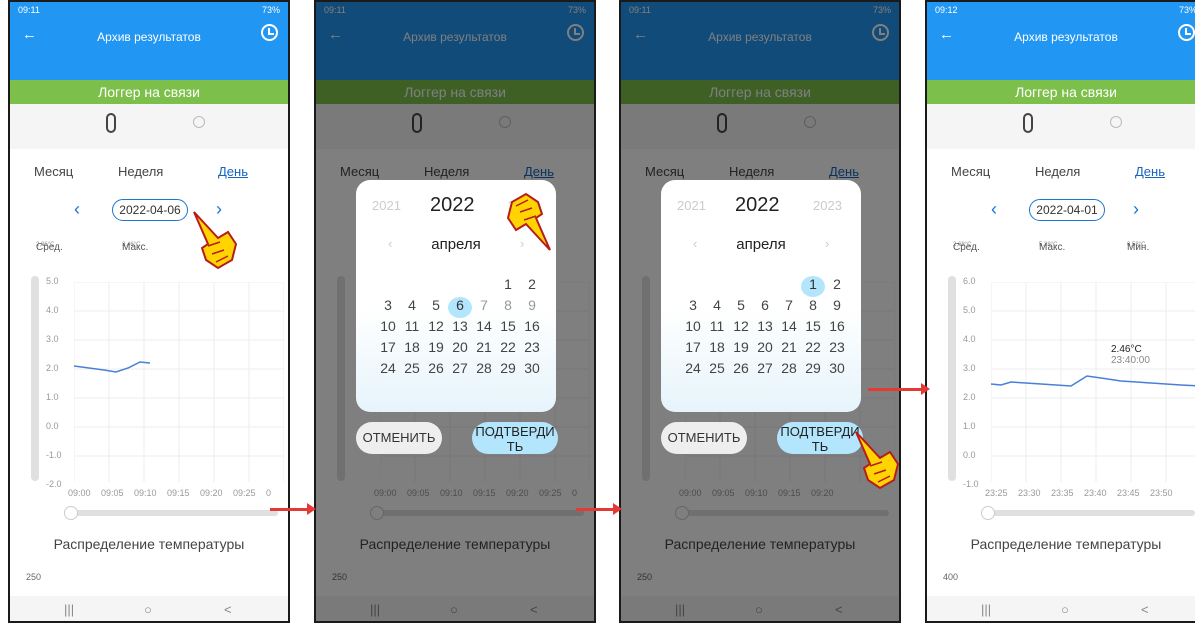 This screenshot has width=1195, height=623. Describe the element at coordinates (827, 205) in the screenshot. I see `year-next: 2023` at that location.